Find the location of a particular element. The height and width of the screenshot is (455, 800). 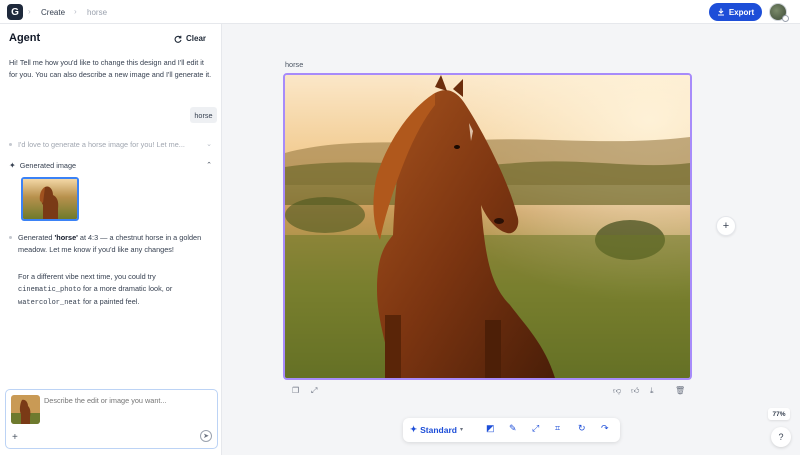

g-logo-icon: G is located at coordinates (15, 12).